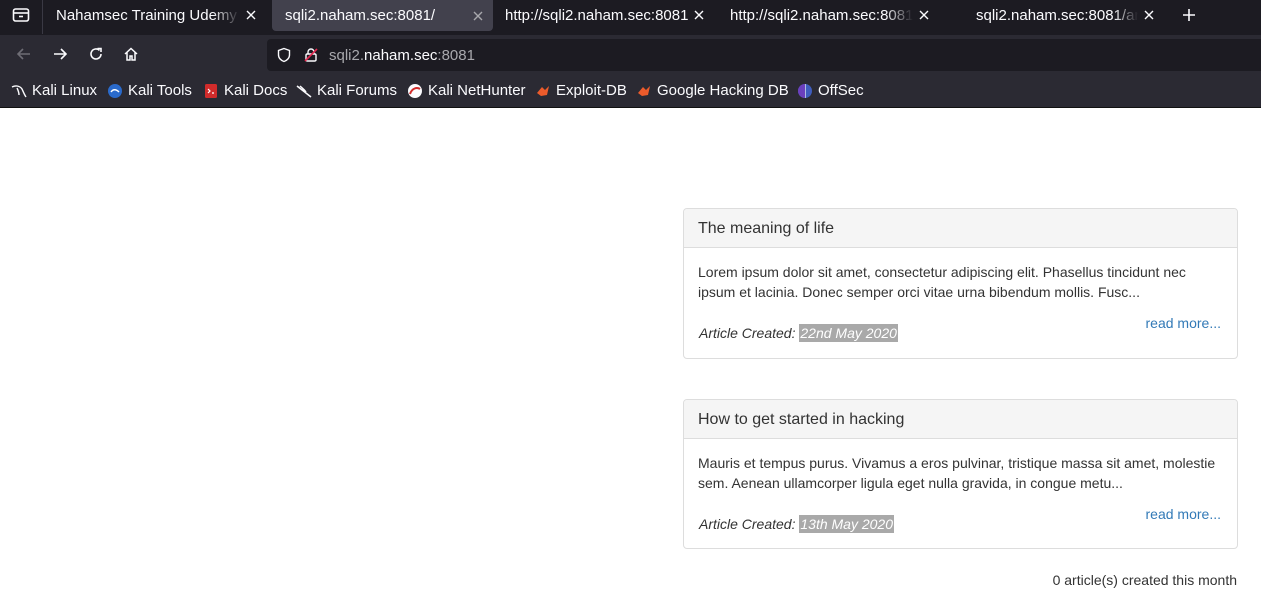 The height and width of the screenshot is (610, 1261). I want to click on bookmark-label: OffSec, so click(841, 90).